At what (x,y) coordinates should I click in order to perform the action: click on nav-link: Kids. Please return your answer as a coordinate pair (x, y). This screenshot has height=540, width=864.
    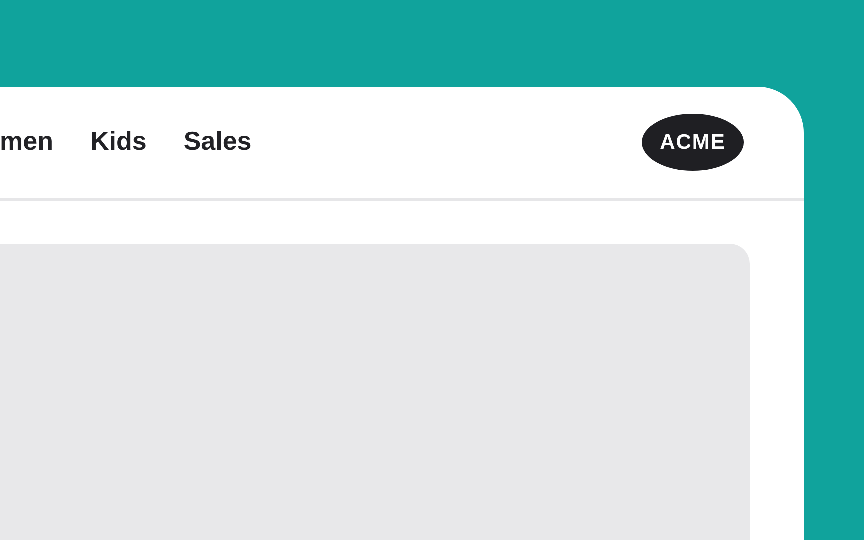
    Looking at the image, I should click on (118, 141).